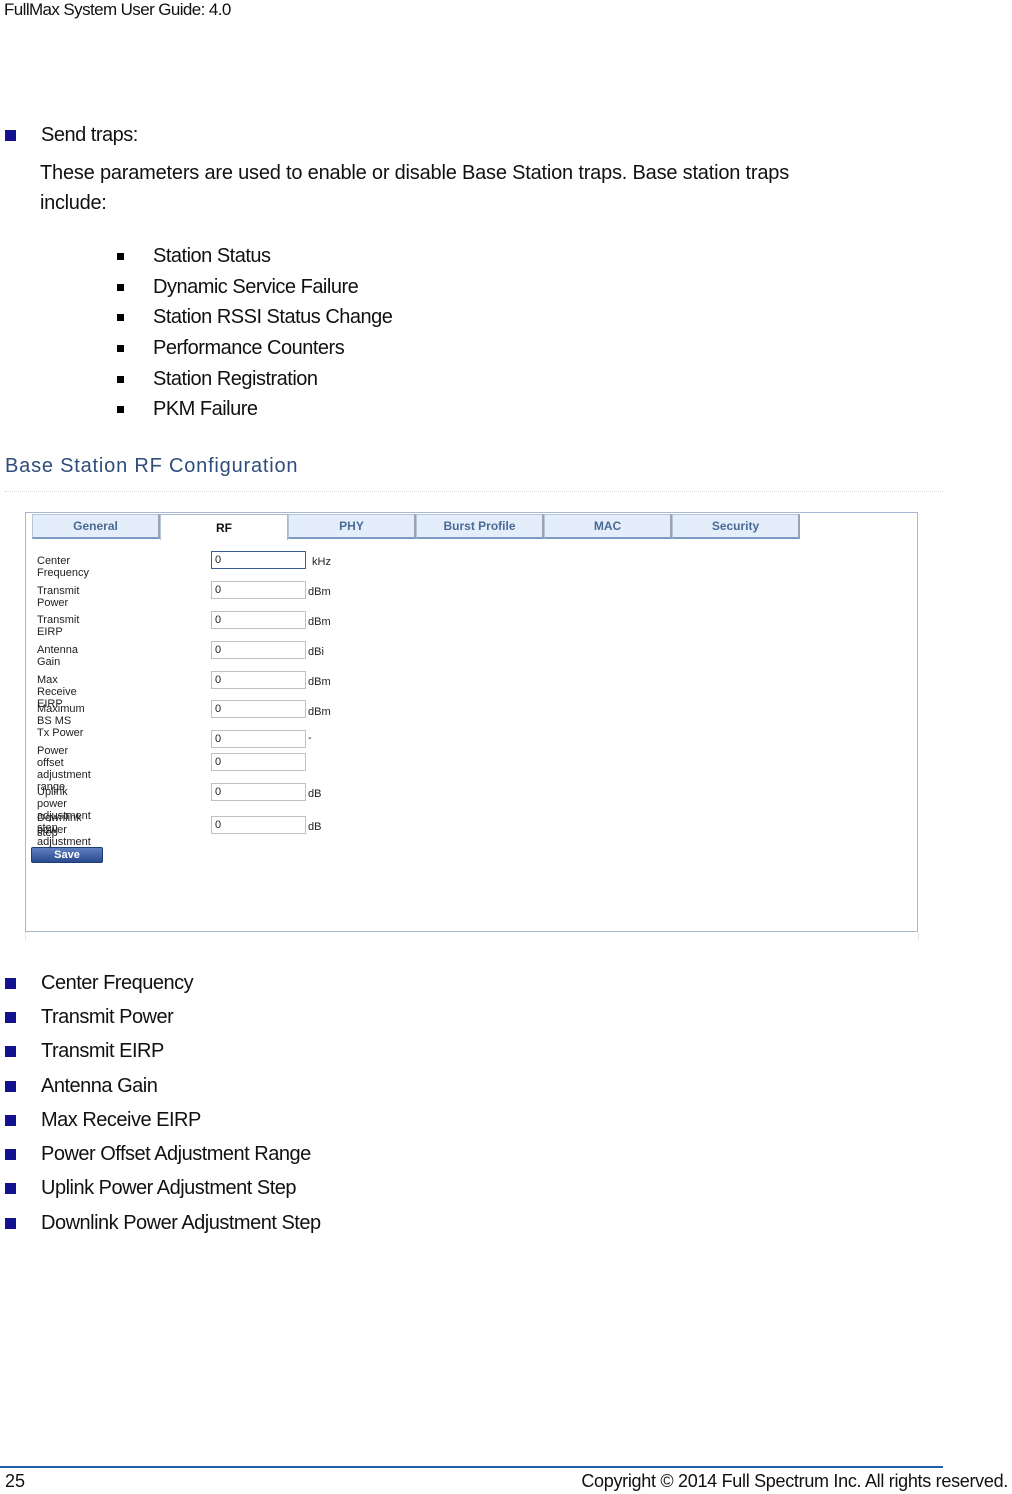 This screenshot has height=1494, width=1012. Describe the element at coordinates (352, 526) in the screenshot. I see `tab-phy: PHY` at that location.